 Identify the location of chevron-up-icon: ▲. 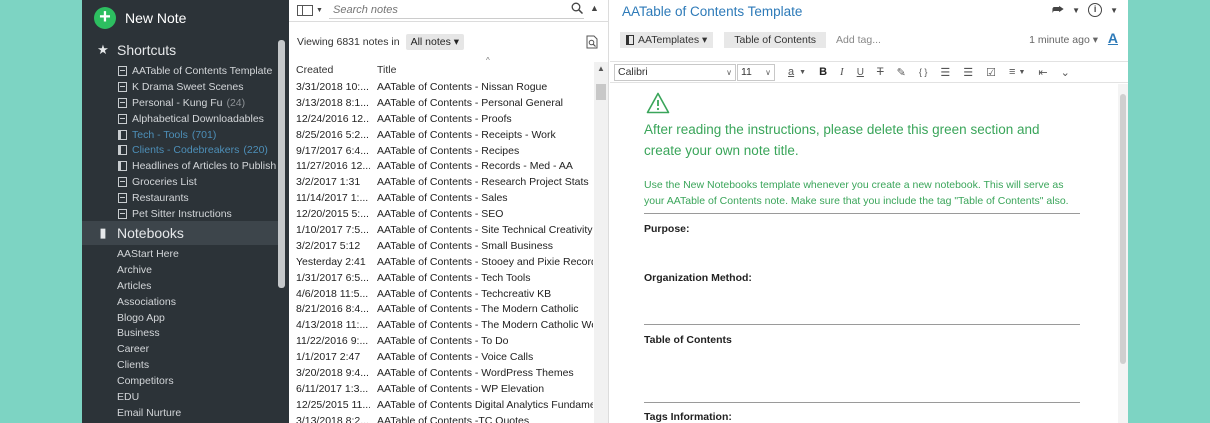
(594, 8).